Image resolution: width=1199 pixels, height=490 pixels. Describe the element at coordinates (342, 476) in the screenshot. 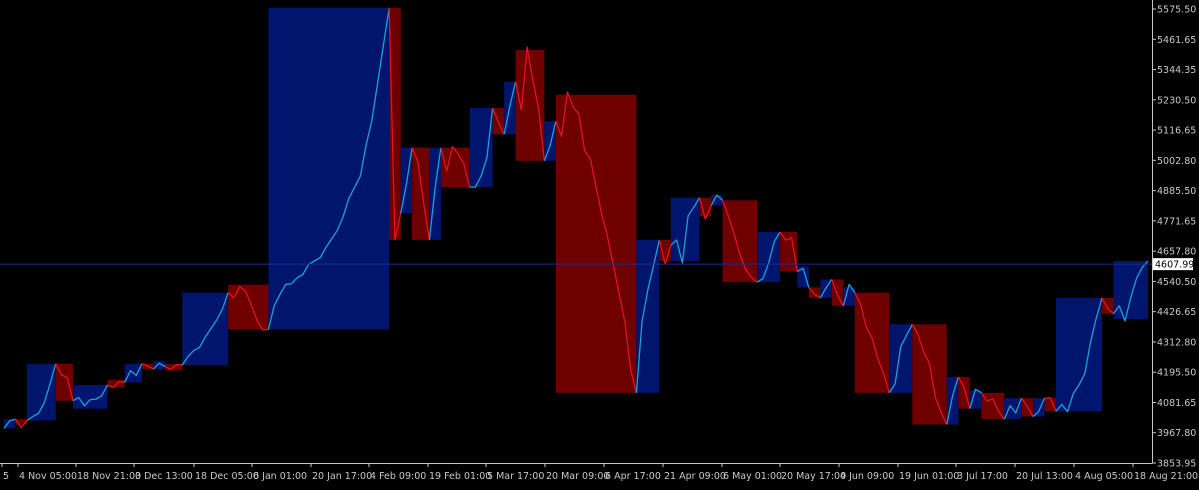

I see `x-tick-label: 20 Jan 17:00` at that location.